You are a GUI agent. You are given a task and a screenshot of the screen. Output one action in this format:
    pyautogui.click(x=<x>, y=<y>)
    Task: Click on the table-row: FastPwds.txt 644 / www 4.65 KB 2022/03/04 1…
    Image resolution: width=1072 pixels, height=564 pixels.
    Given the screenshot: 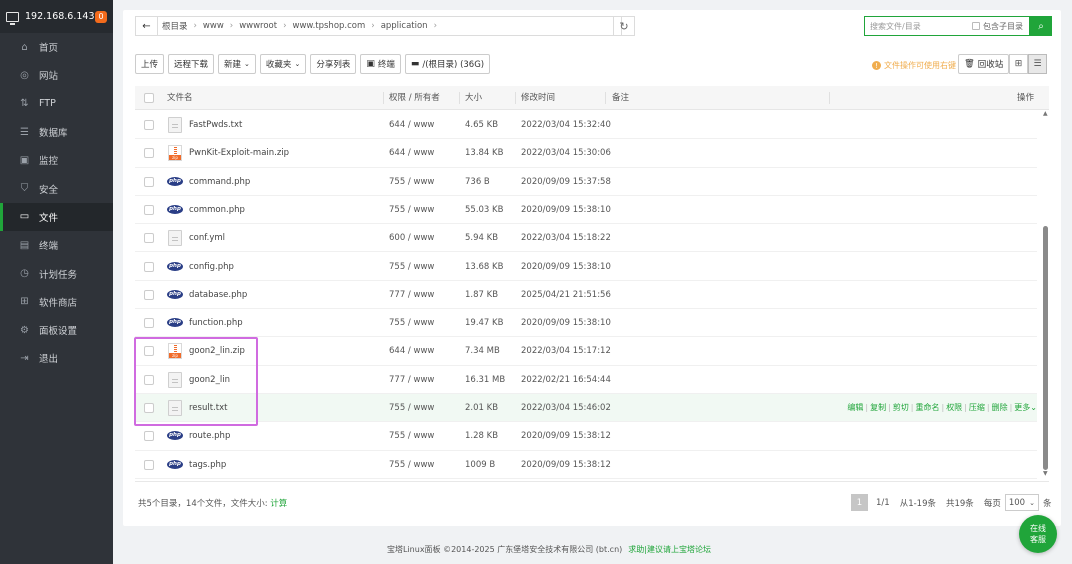 What is the action you would take?
    pyautogui.click(x=586, y=125)
    